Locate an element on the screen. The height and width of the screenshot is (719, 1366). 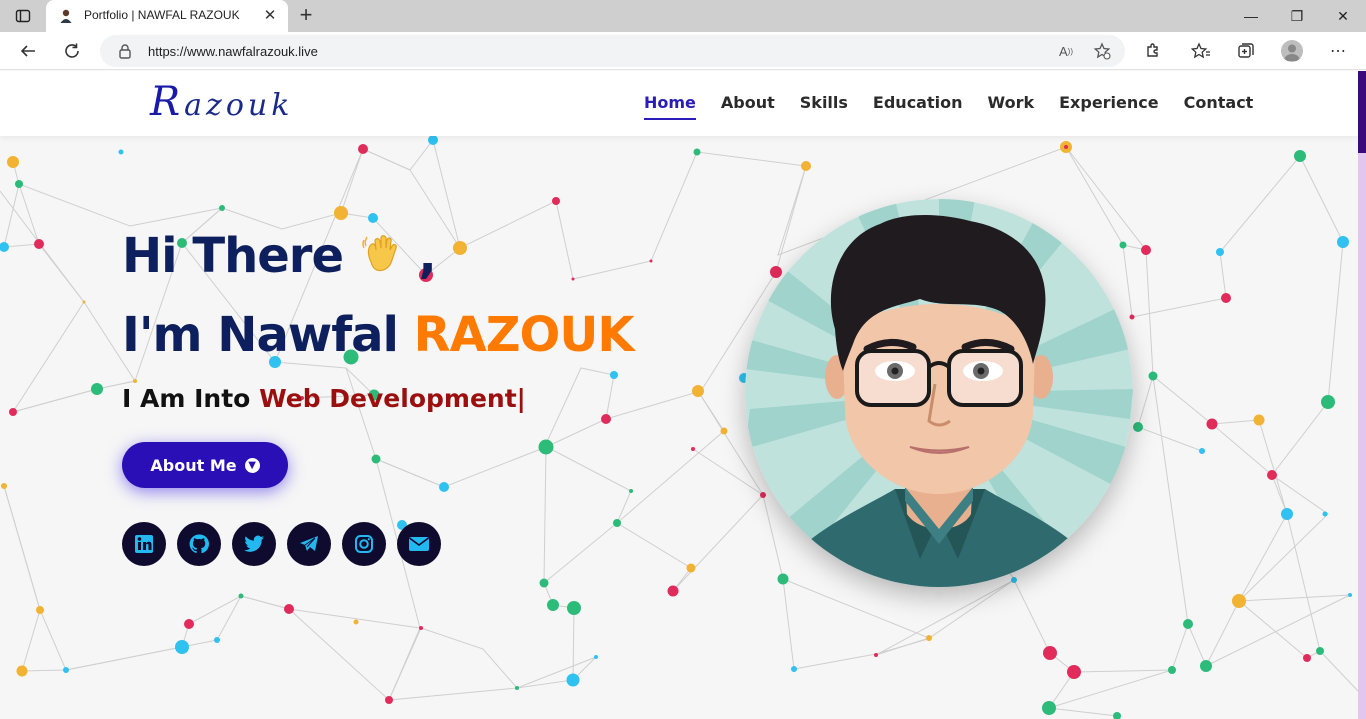
back-icon is located at coordinates (28, 51).